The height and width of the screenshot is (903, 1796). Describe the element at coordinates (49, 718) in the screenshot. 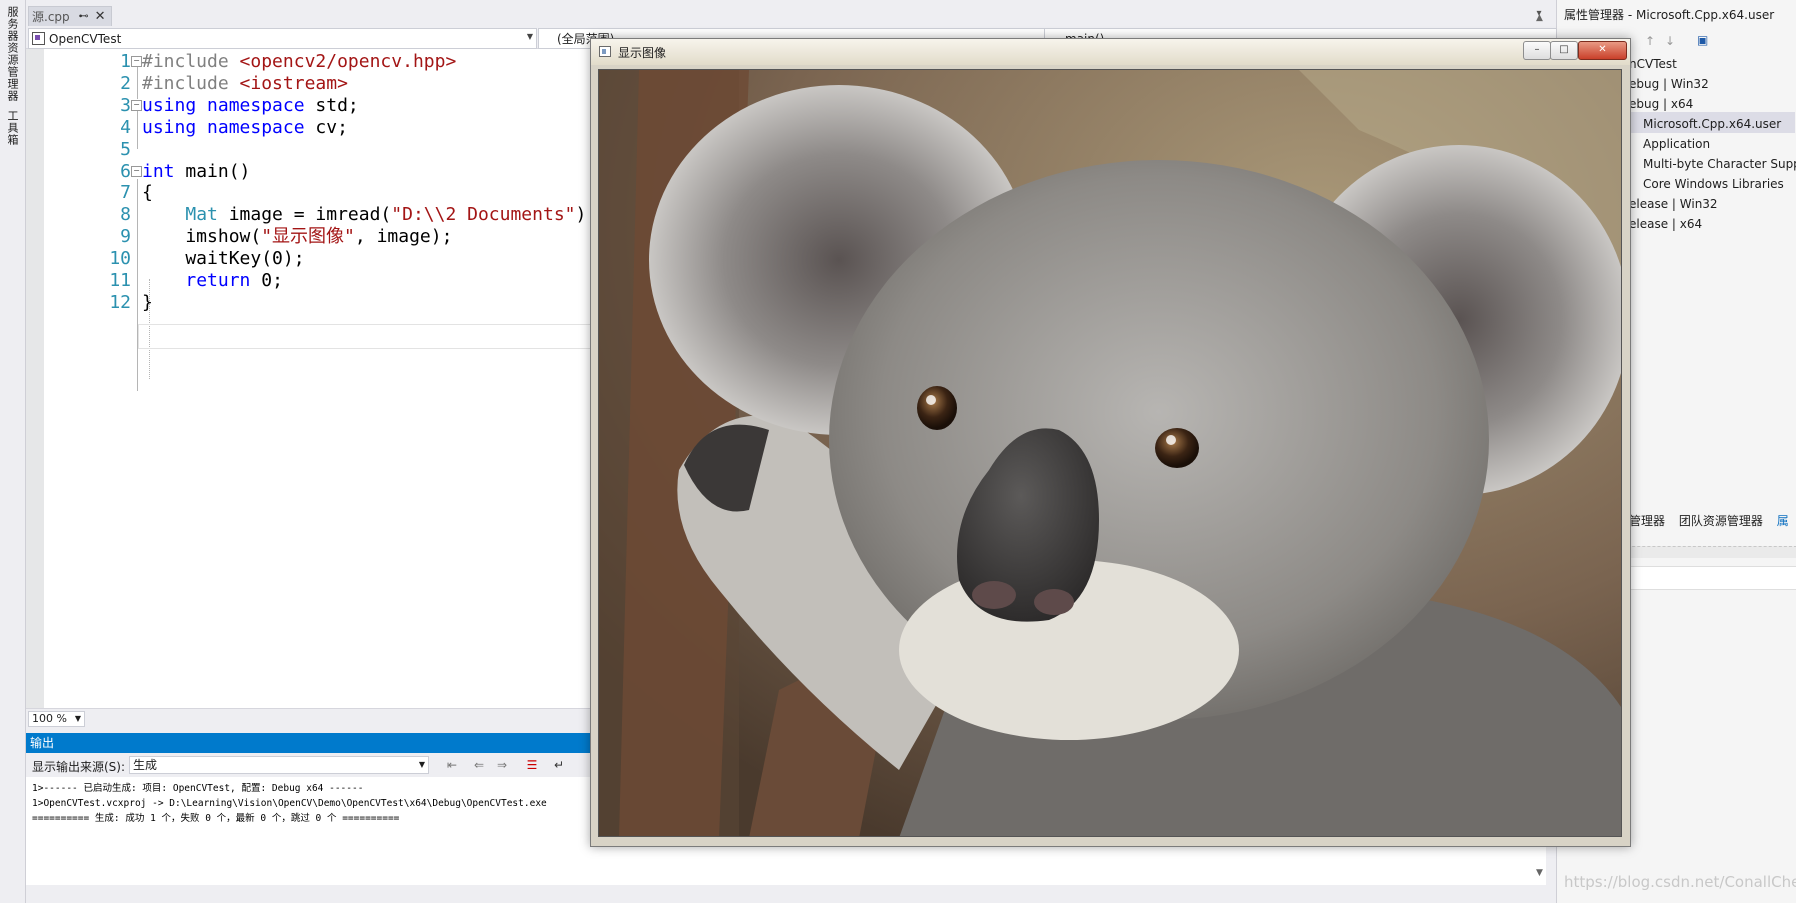

I see `zoom-value: 100 %` at that location.